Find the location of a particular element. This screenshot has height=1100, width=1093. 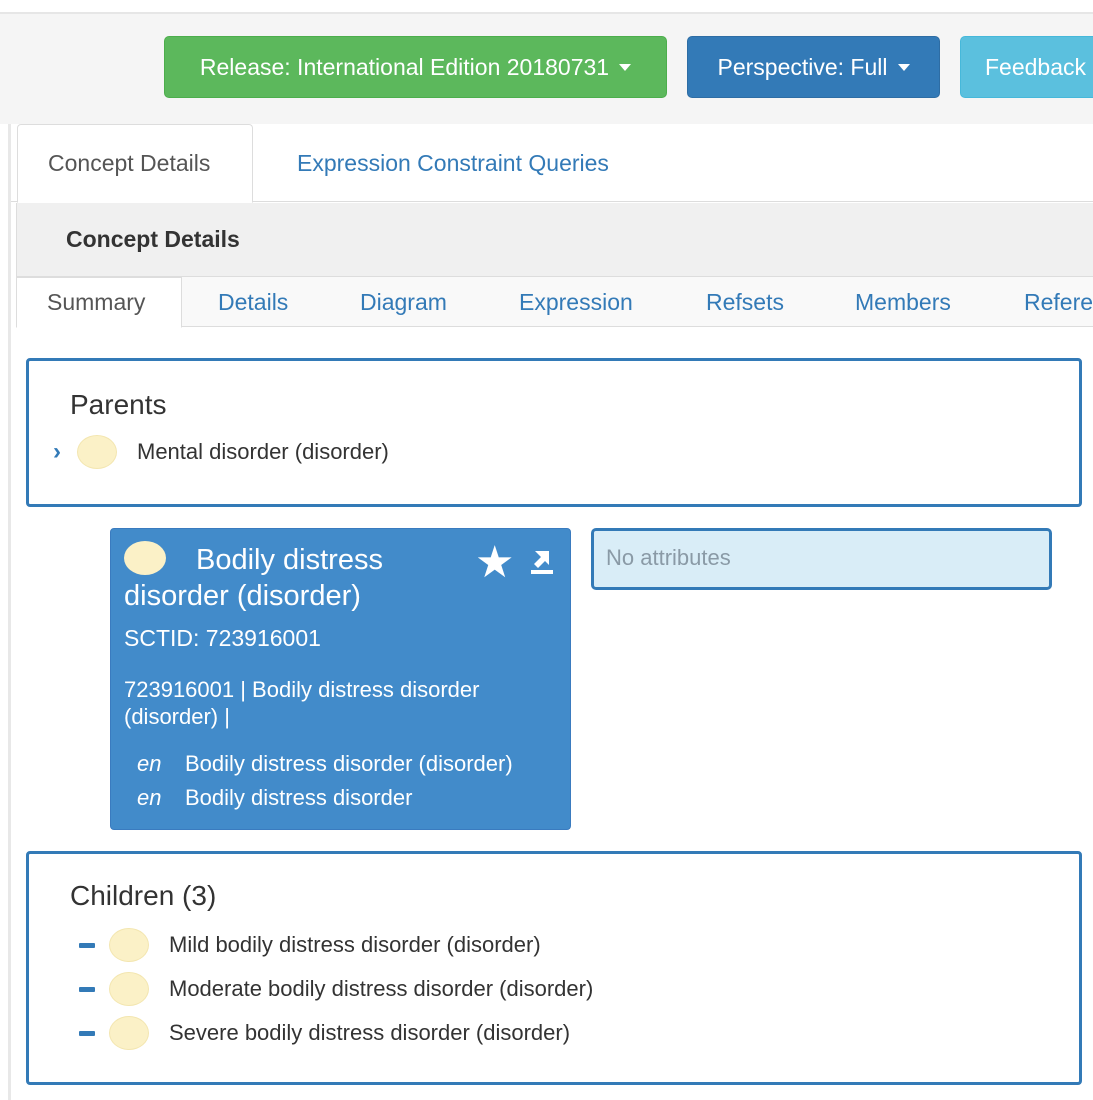

tab-details: Details is located at coordinates (253, 302).